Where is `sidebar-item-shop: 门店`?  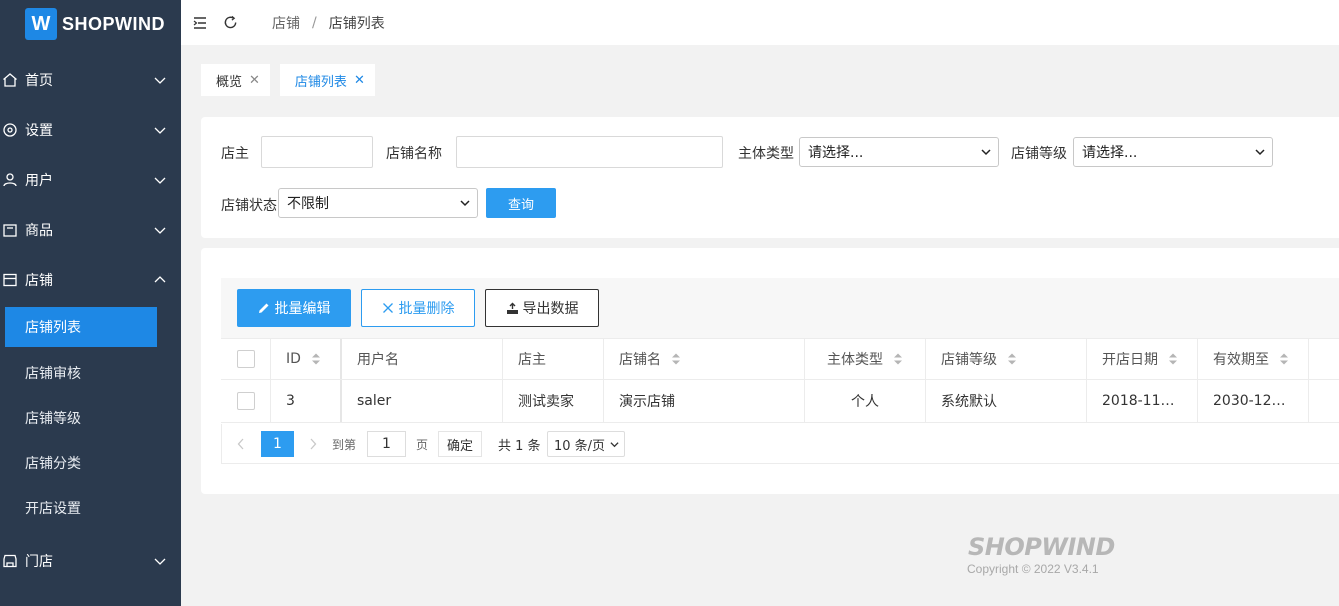 sidebar-item-shop: 门店 is located at coordinates (90, 561).